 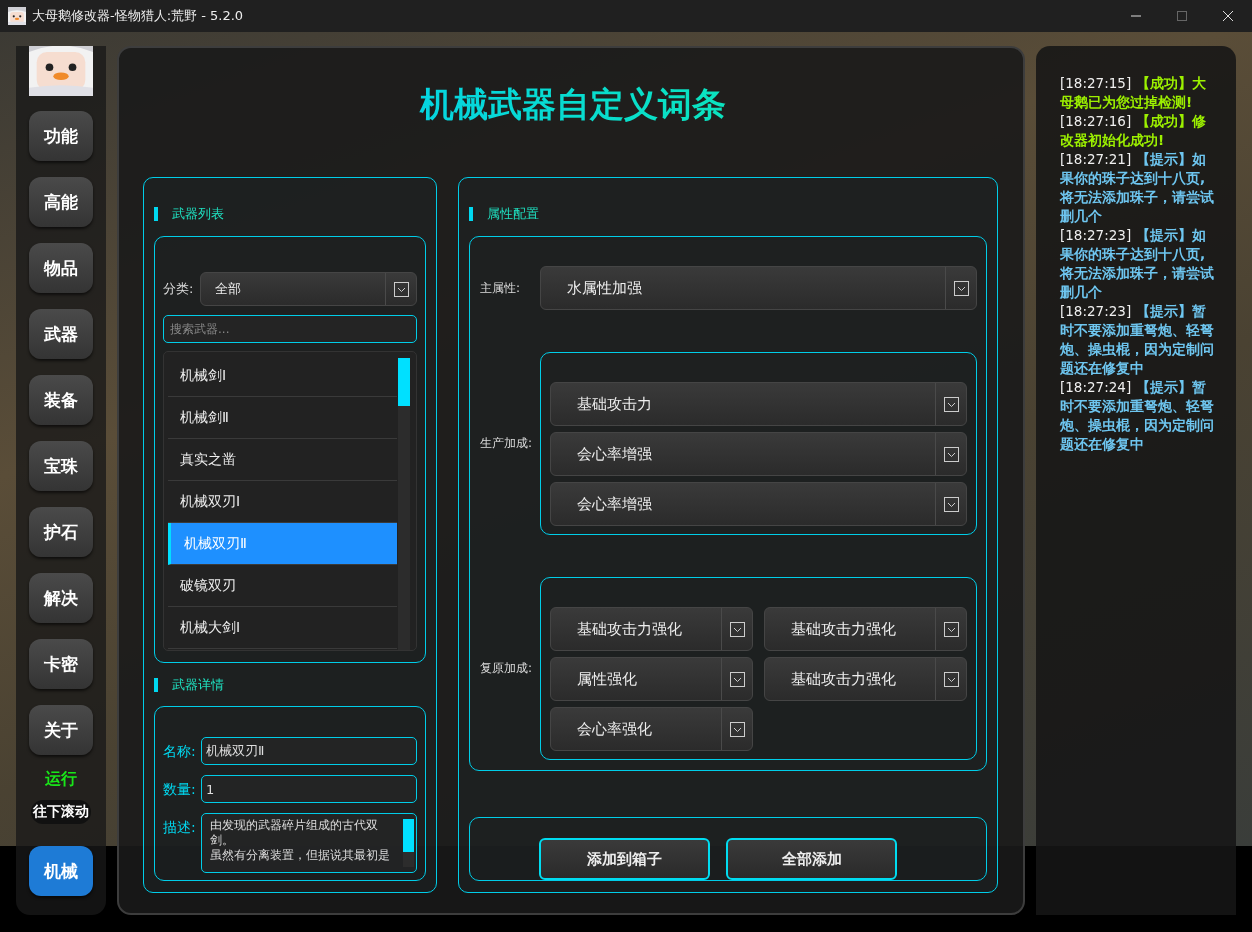 I want to click on log-entry: [18:27:21] 【提示】如果你的珠子达到十八页,将无法添加珠子，请尝试删几个, so click(x=1137, y=188).